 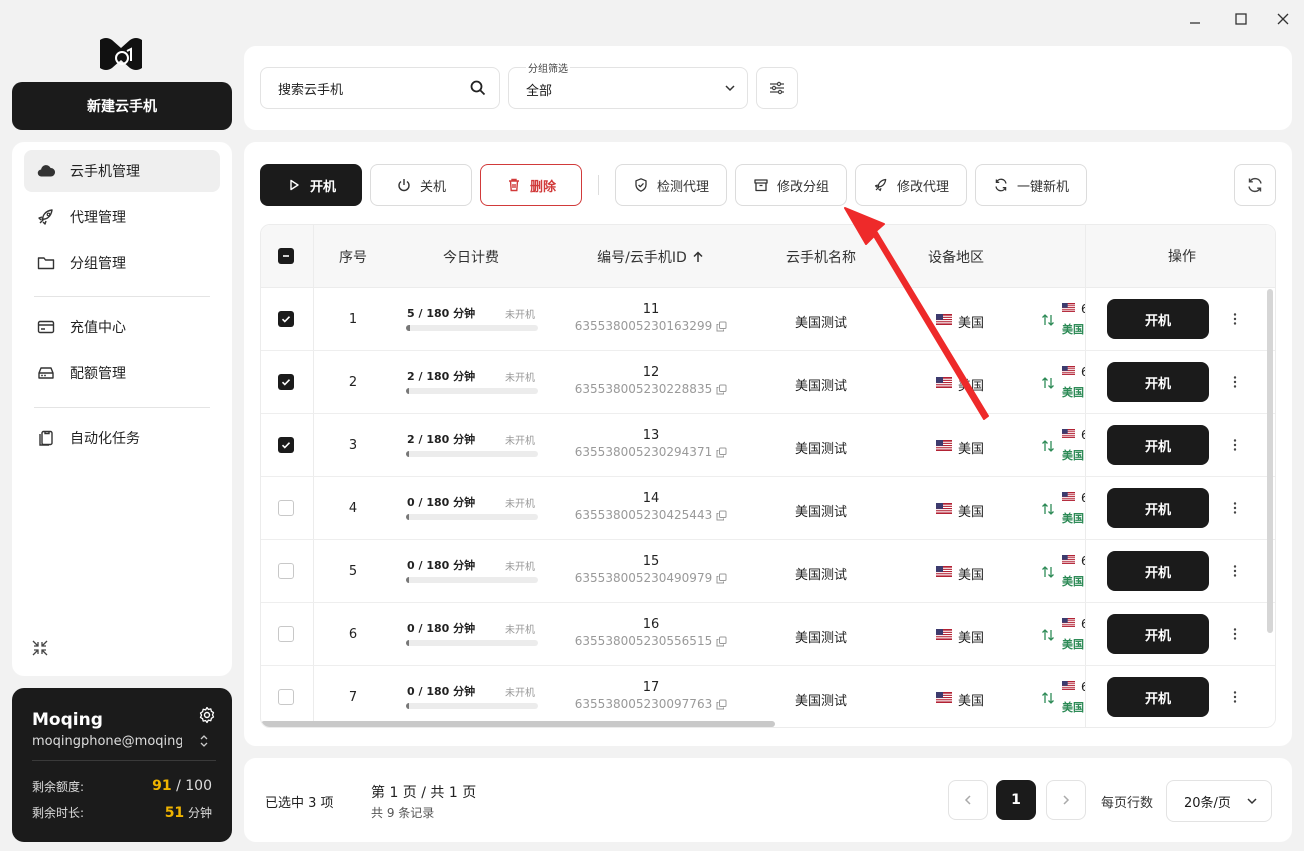 What do you see at coordinates (651, 256) in the screenshot?
I see `header-id: 编号/云手机ID` at bounding box center [651, 256].